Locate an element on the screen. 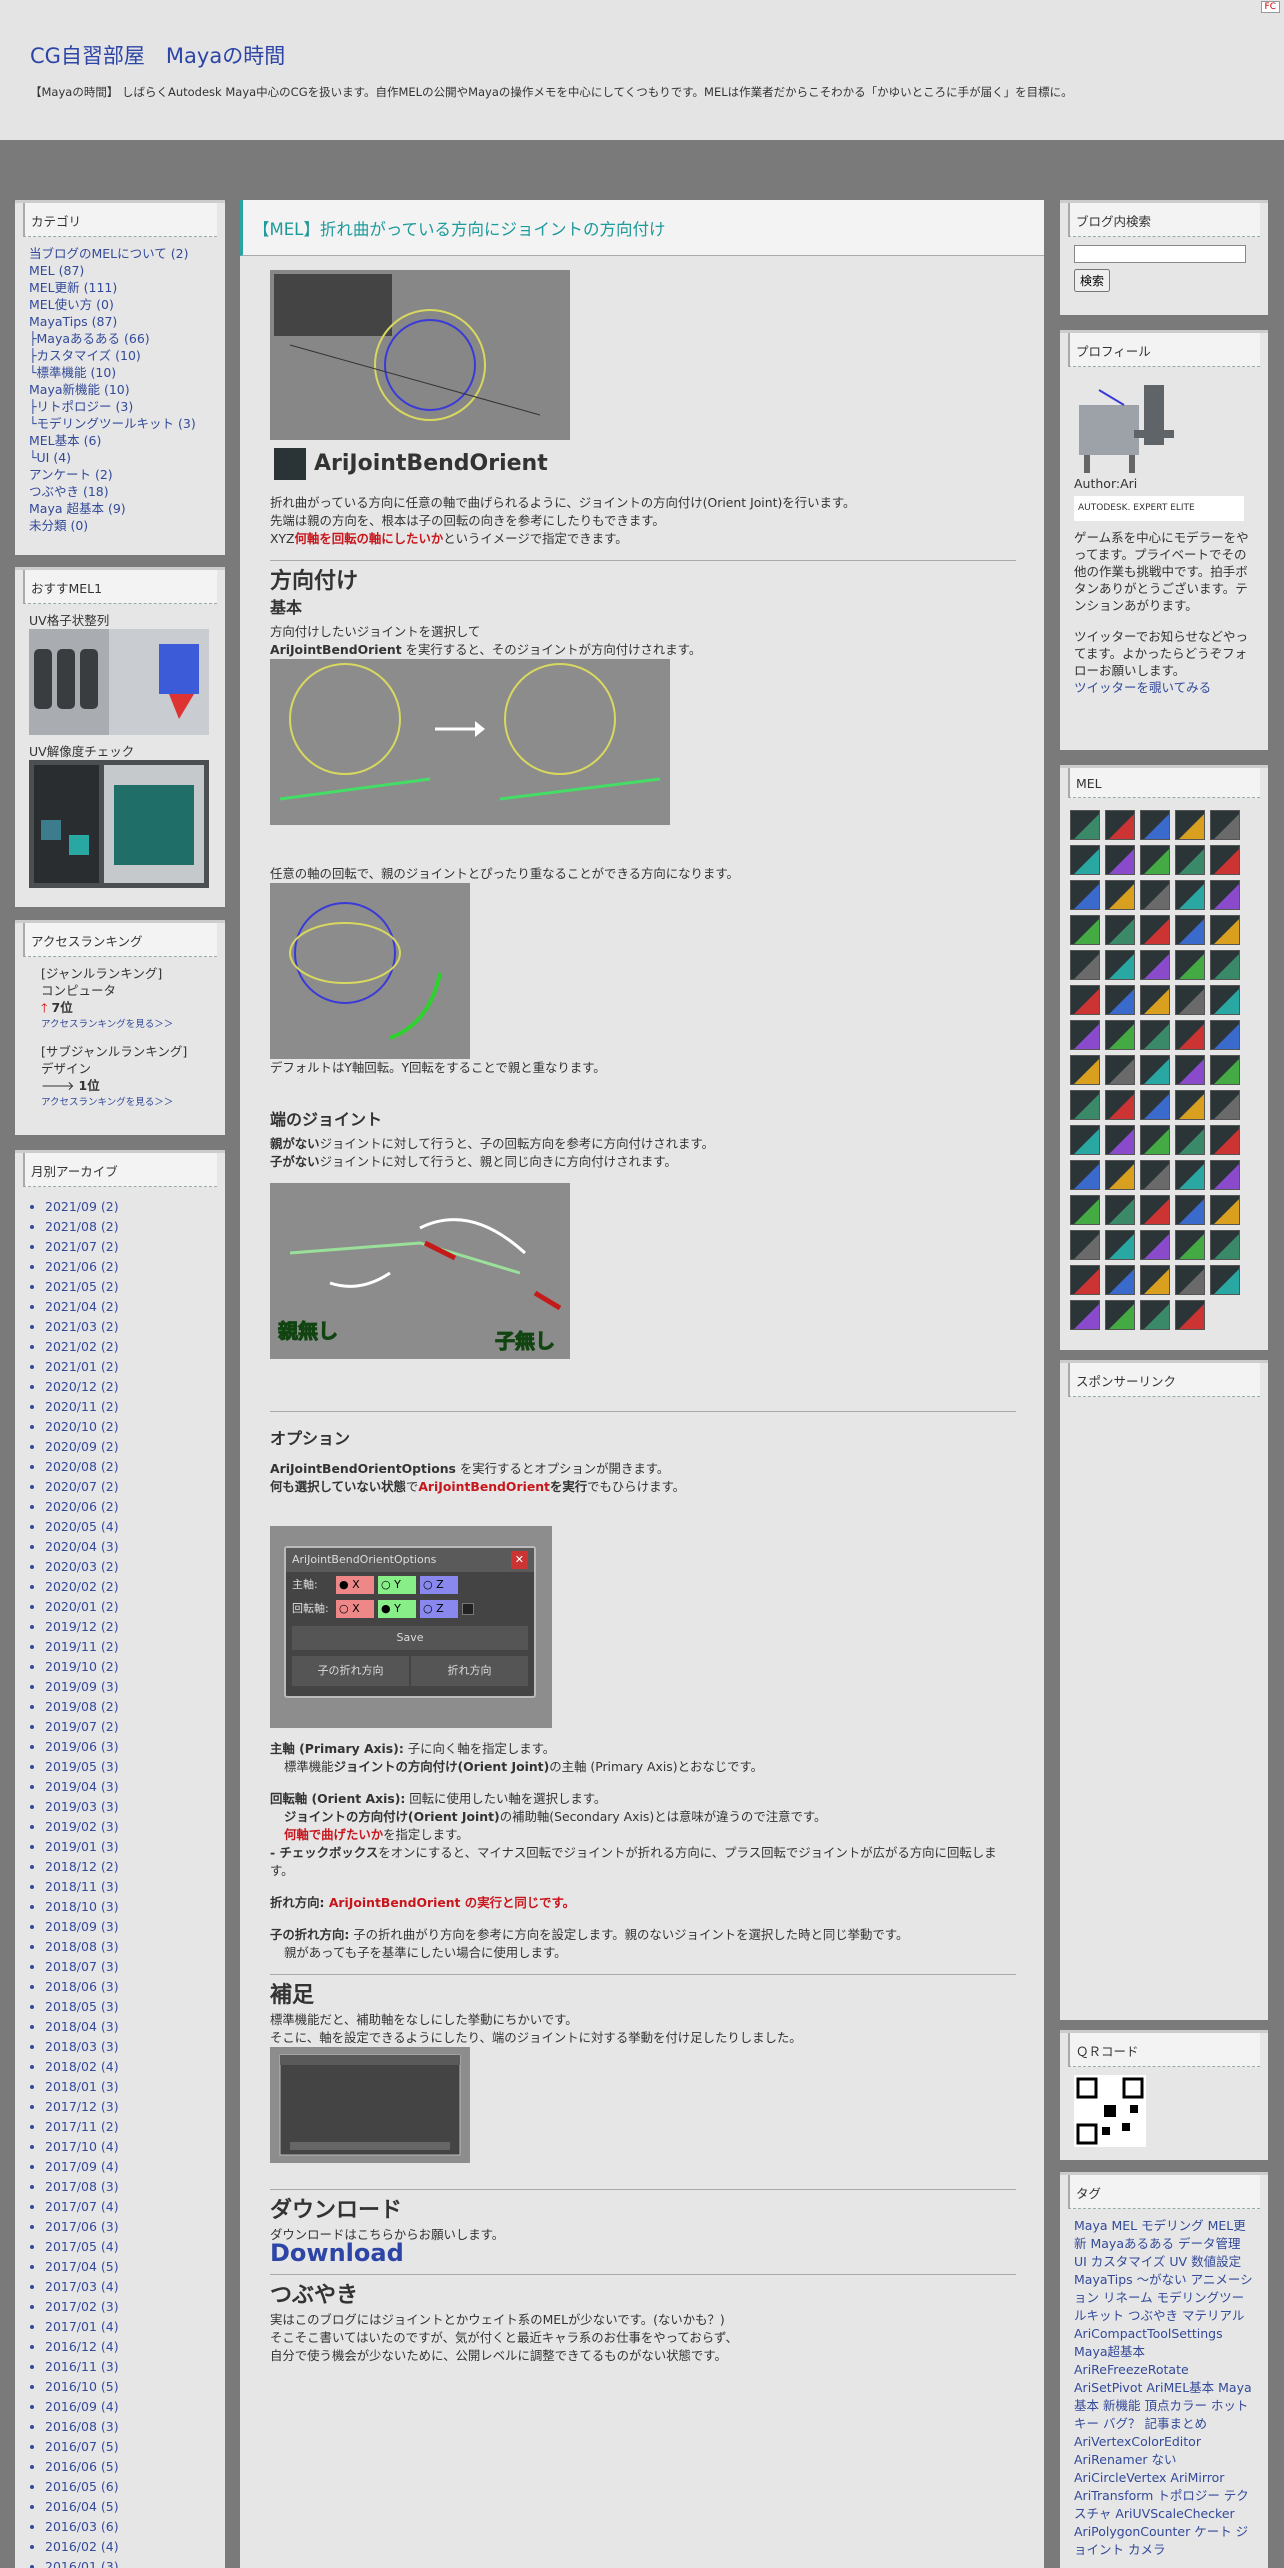 Image resolution: width=1284 pixels, height=2568 pixels. twitter-link: ツイッターを覗いてみる is located at coordinates (1164, 687).